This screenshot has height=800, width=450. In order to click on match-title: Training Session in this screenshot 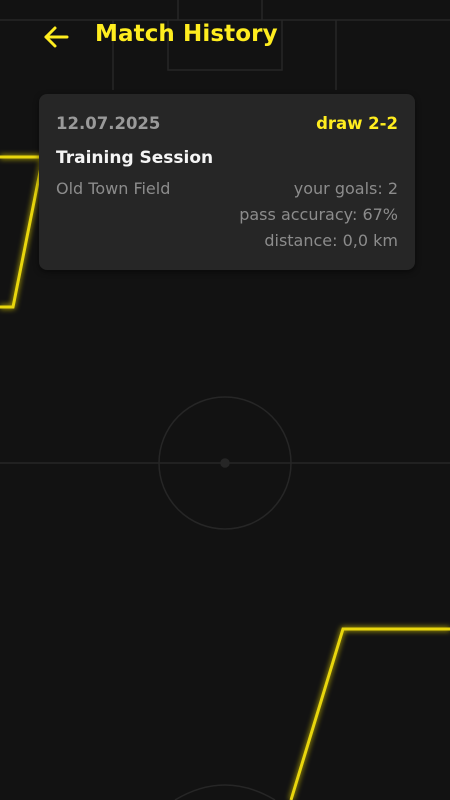, I will do `click(135, 158)`.